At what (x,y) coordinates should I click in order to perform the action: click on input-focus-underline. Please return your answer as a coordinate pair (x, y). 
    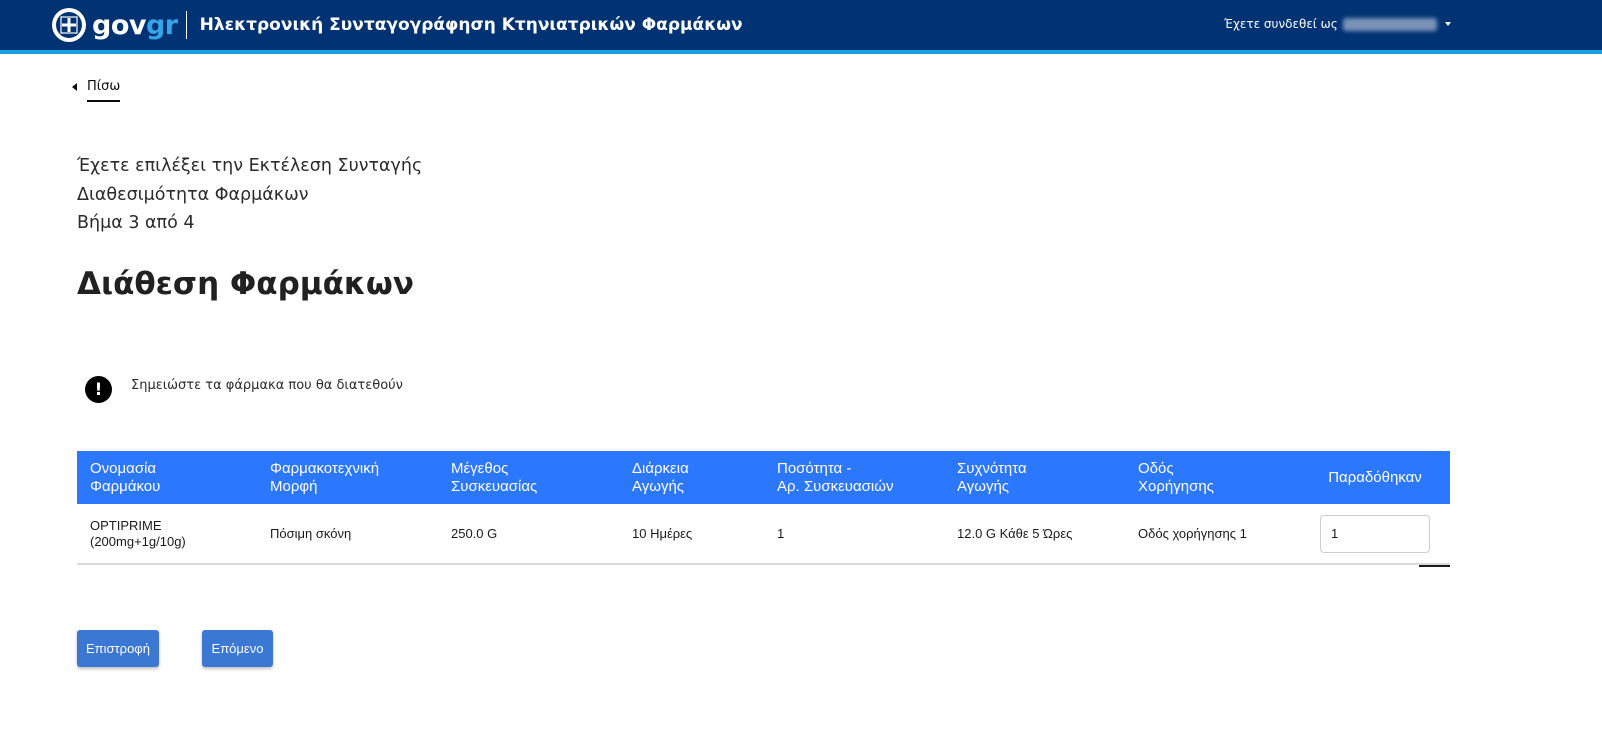
    Looking at the image, I should click on (1434, 566).